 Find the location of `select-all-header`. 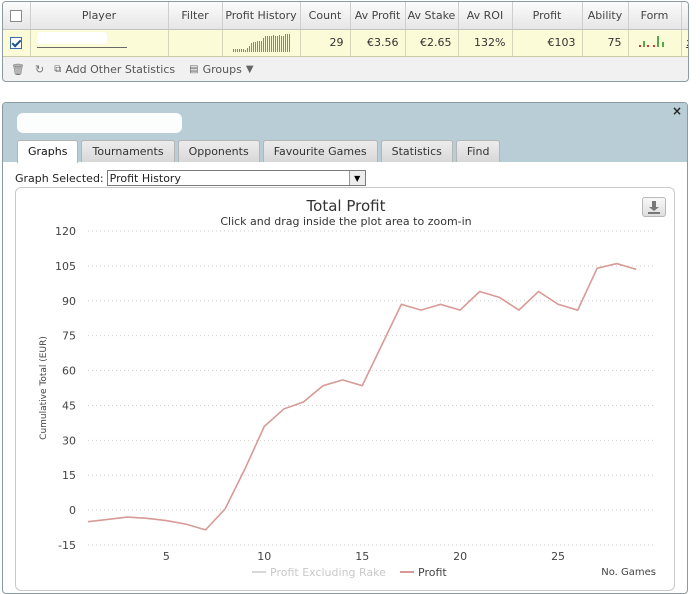

select-all-header is located at coordinates (17, 16).